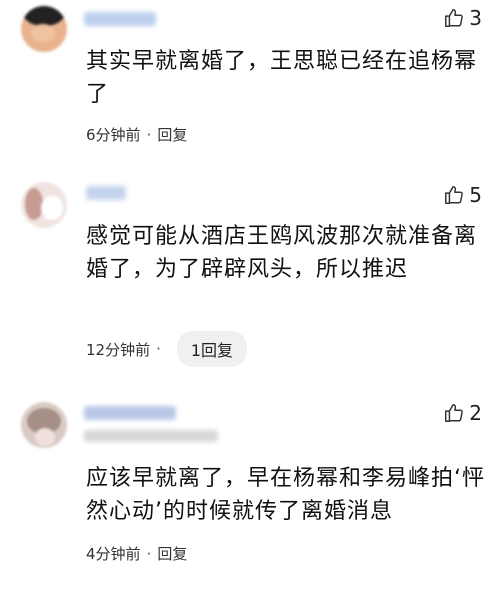 Image resolution: width=500 pixels, height=594 pixels. I want to click on replies-button: 1回复, so click(212, 349).